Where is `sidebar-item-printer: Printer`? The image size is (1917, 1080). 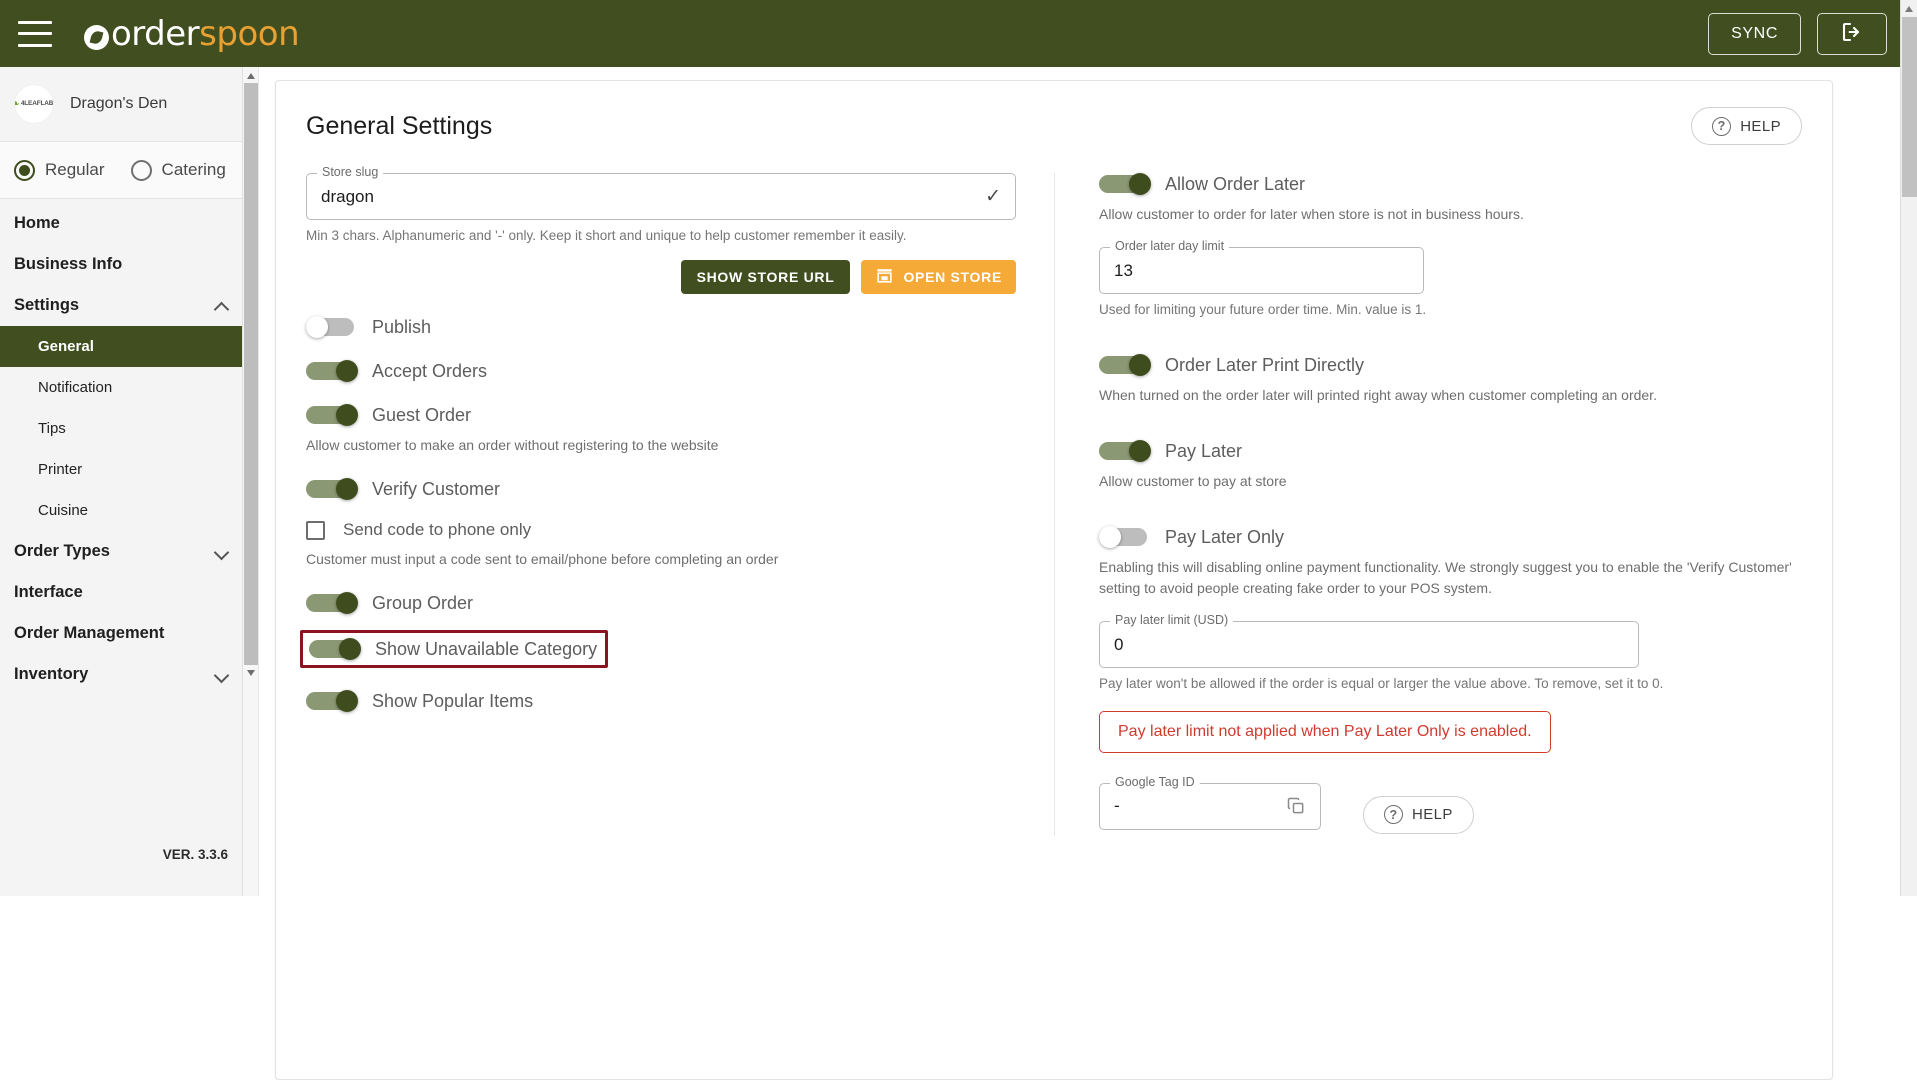 sidebar-item-printer: Printer is located at coordinates (121, 469).